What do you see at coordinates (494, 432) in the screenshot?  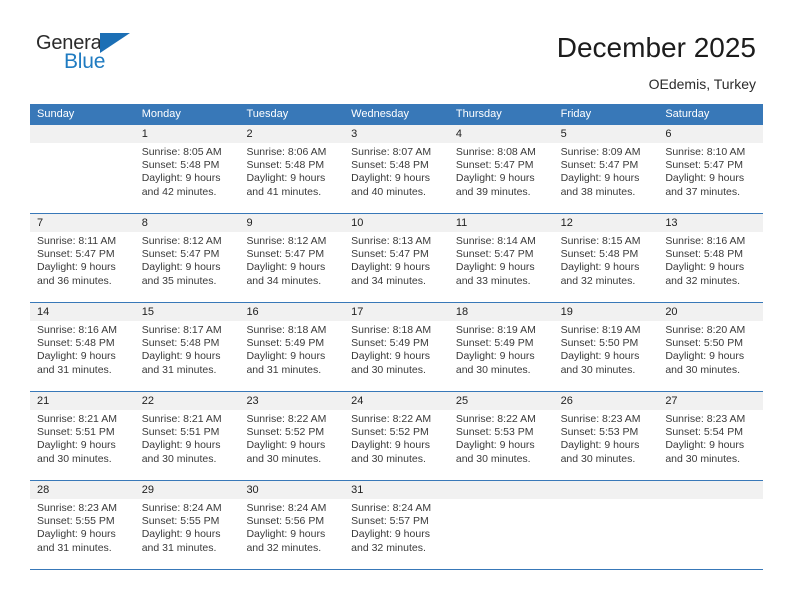 I see `sunset-text: Sunset: 5:53 PM` at bounding box center [494, 432].